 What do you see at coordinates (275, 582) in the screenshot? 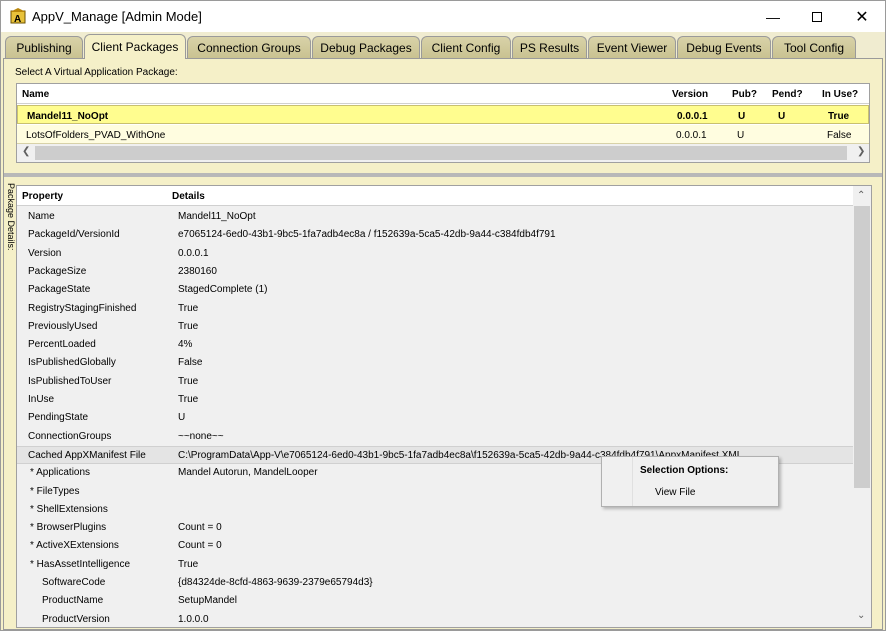
I see `property-value: {d84324de-8cfd-4863-9639-2379e65794d3}` at bounding box center [275, 582].